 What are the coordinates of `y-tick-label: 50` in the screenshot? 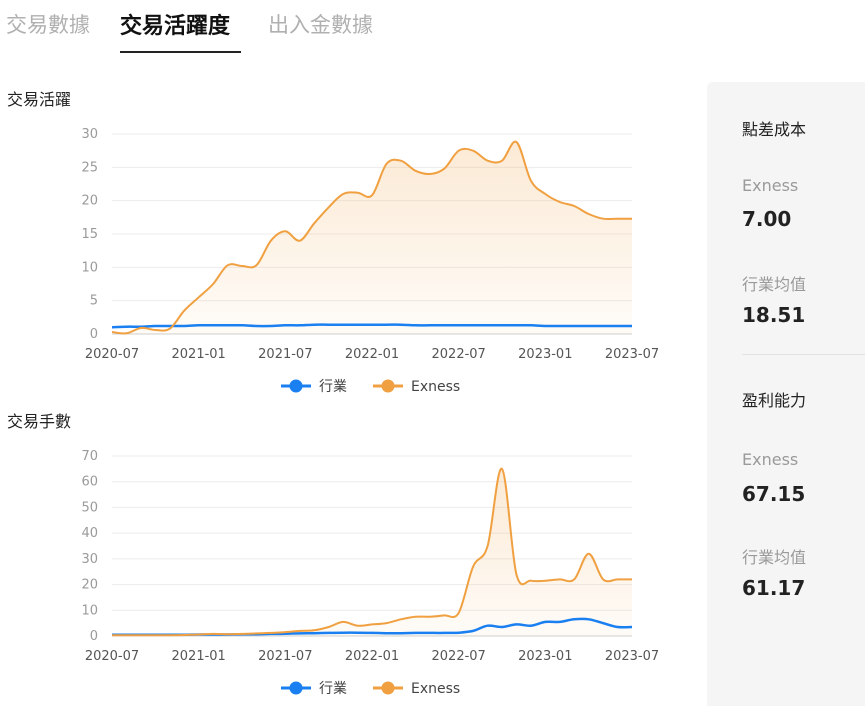 It's located at (89, 507).